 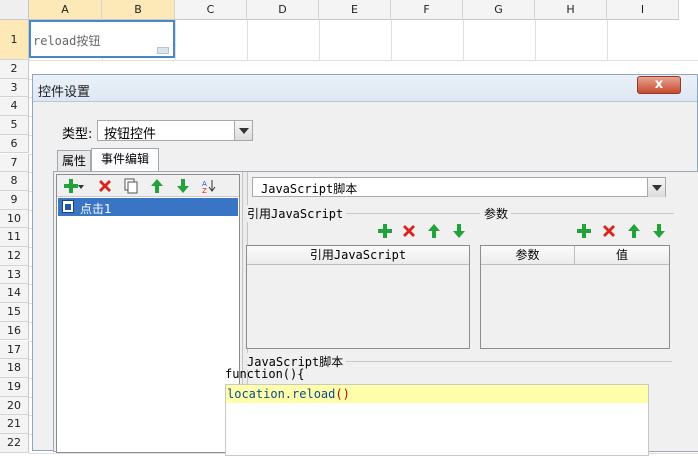 What do you see at coordinates (138, 10) in the screenshot?
I see `column-header-b: B` at bounding box center [138, 10].